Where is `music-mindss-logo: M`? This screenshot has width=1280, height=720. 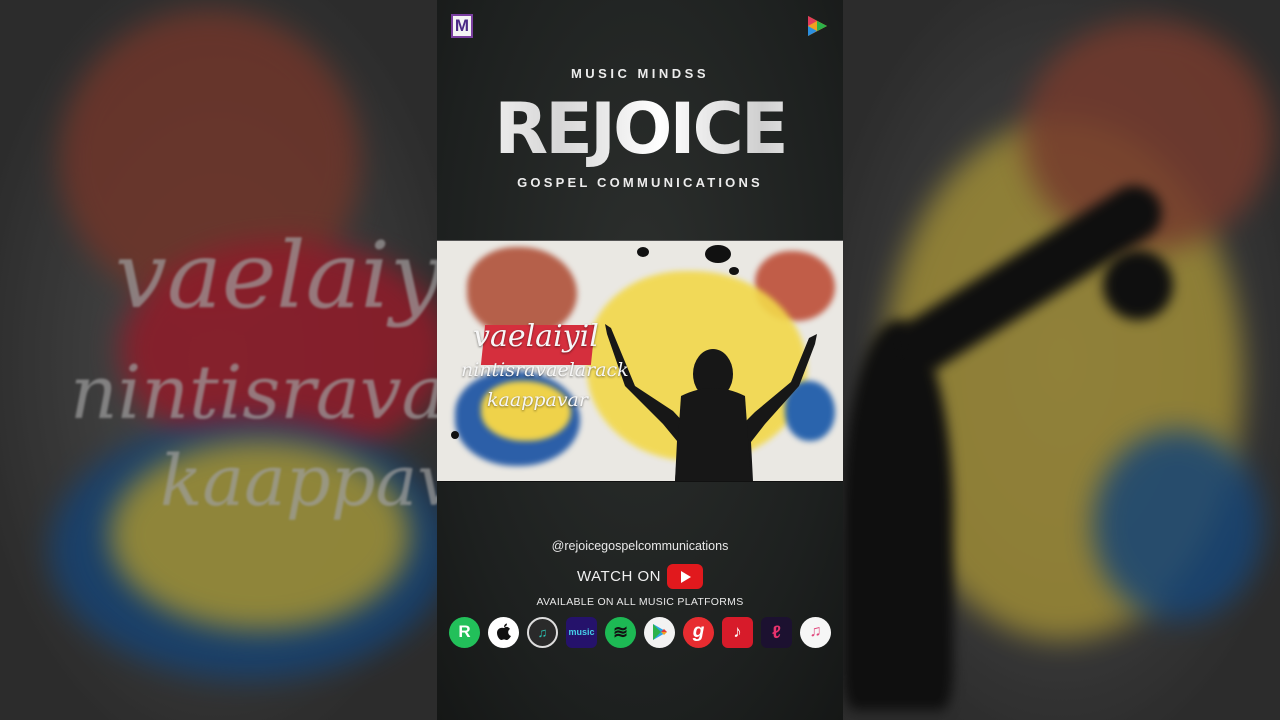 music-mindss-logo: M is located at coordinates (462, 26).